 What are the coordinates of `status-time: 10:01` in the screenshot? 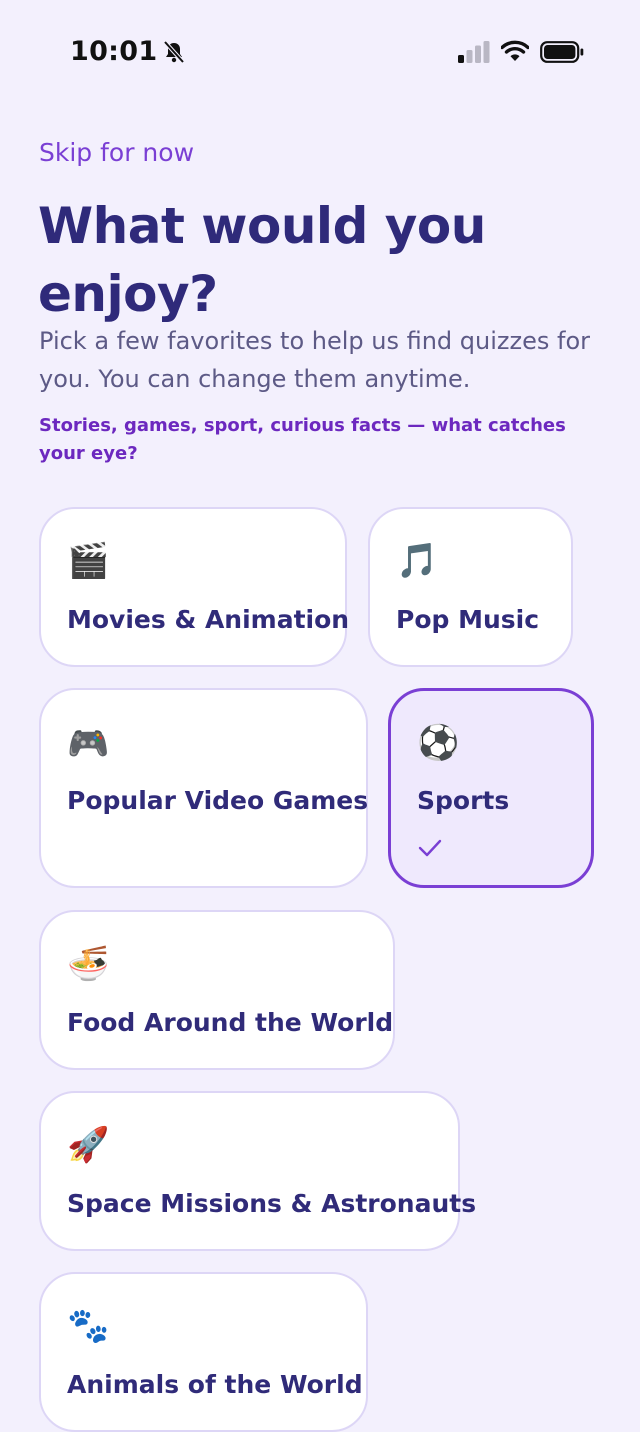 It's located at (127, 51).